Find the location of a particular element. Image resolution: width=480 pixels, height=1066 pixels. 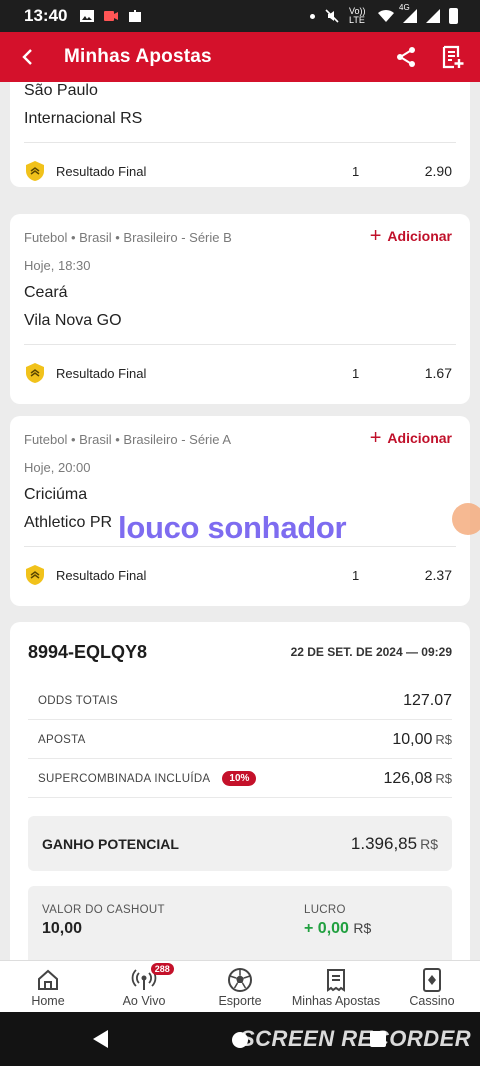

wifi-icon is located at coordinates (386, 15).